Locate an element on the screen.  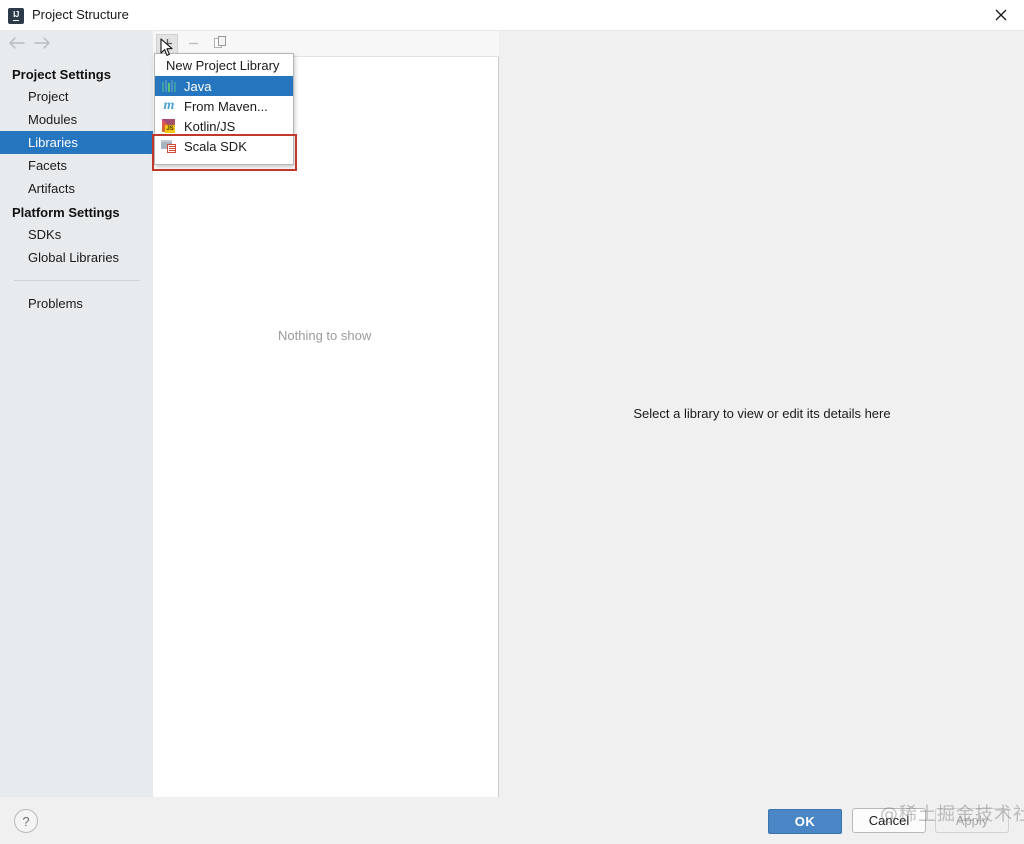
sidebar-group-platform-settings: Platform Settings is located at coordinates (66, 212).